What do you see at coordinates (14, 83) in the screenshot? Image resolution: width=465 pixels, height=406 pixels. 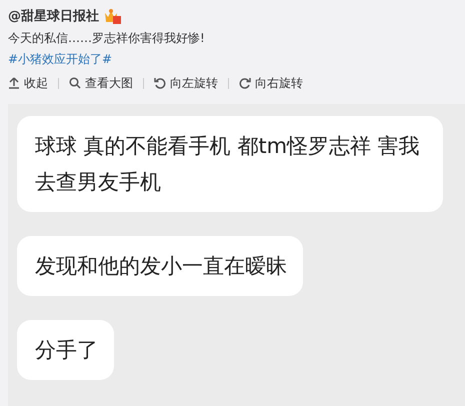 I see `upload-arrow-icon` at bounding box center [14, 83].